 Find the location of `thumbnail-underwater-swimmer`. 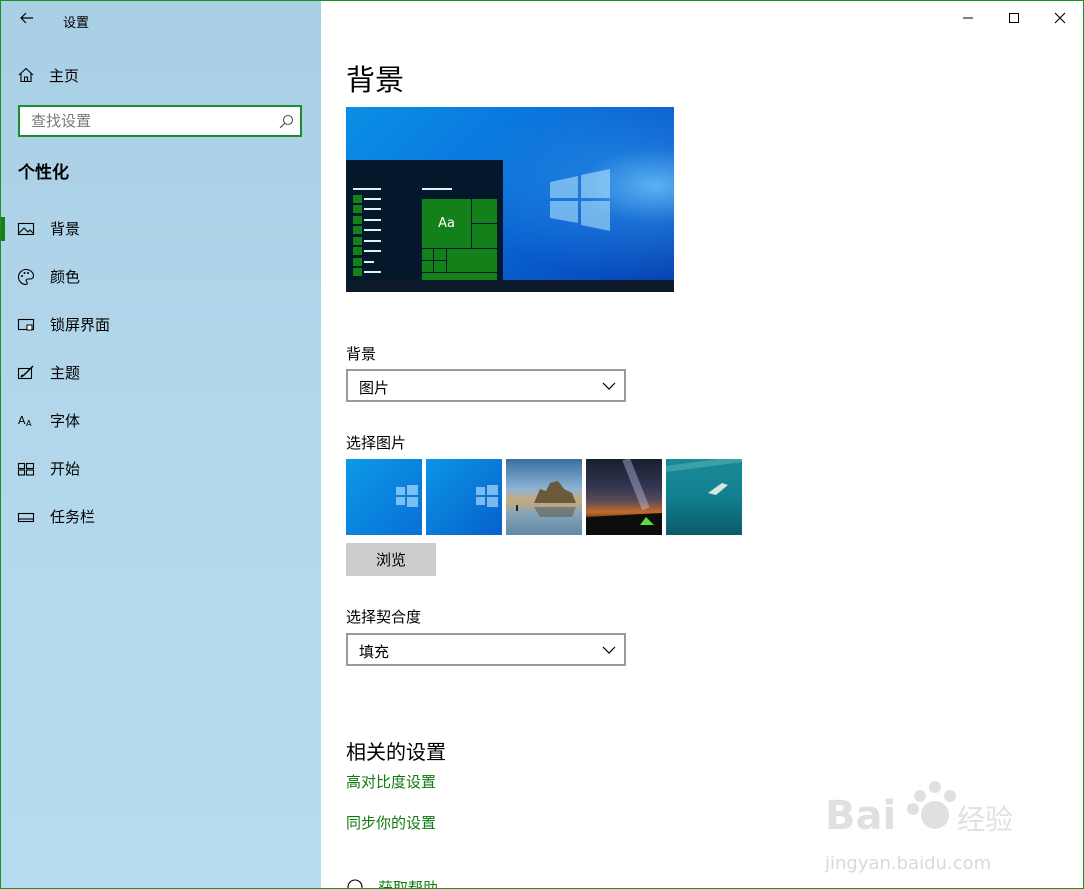

thumbnail-underwater-swimmer is located at coordinates (704, 497).